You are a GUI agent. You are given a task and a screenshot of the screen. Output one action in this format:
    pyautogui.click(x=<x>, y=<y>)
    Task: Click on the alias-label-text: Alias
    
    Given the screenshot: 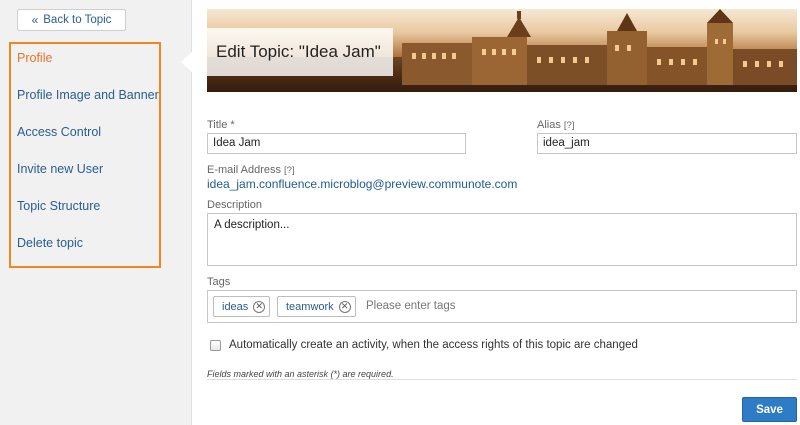 What is the action you would take?
    pyautogui.click(x=549, y=125)
    